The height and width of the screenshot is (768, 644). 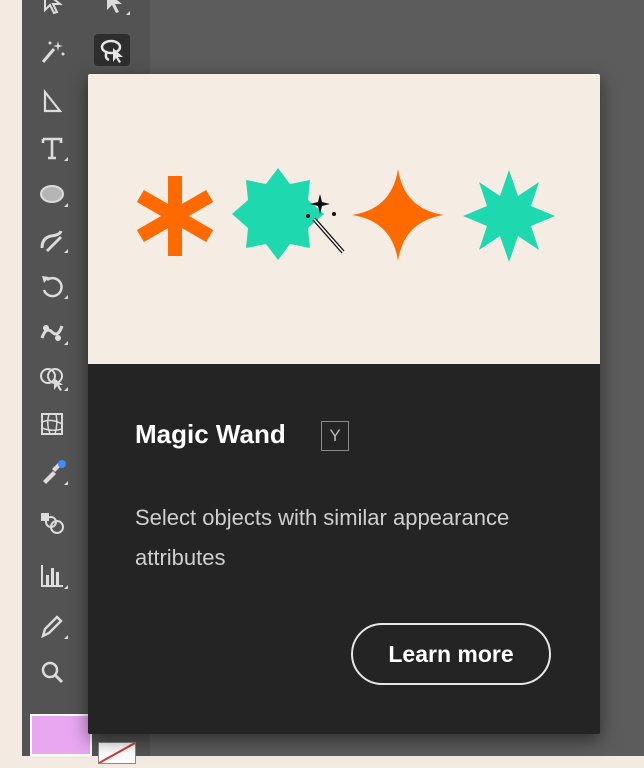 I want to click on type-tool, so click(x=52, y=148).